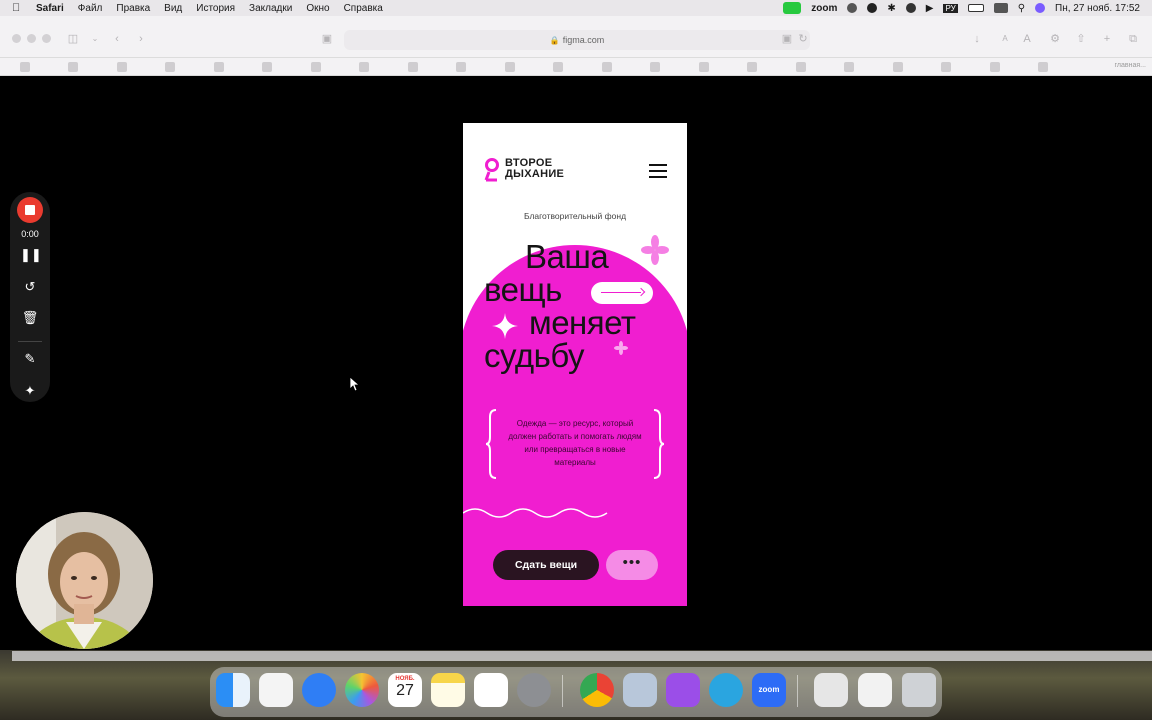  Describe the element at coordinates (141, 39) in the screenshot. I see `forward-icon: ›` at that location.